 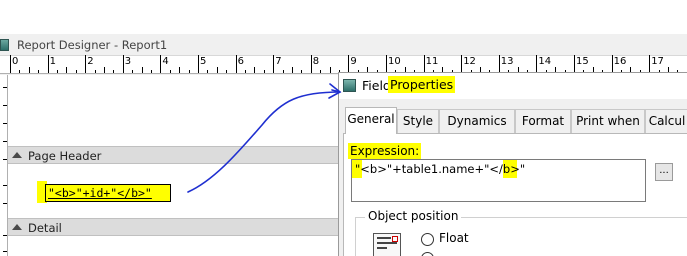 What do you see at coordinates (128, 61) in the screenshot?
I see `ruler-number: 3` at bounding box center [128, 61].